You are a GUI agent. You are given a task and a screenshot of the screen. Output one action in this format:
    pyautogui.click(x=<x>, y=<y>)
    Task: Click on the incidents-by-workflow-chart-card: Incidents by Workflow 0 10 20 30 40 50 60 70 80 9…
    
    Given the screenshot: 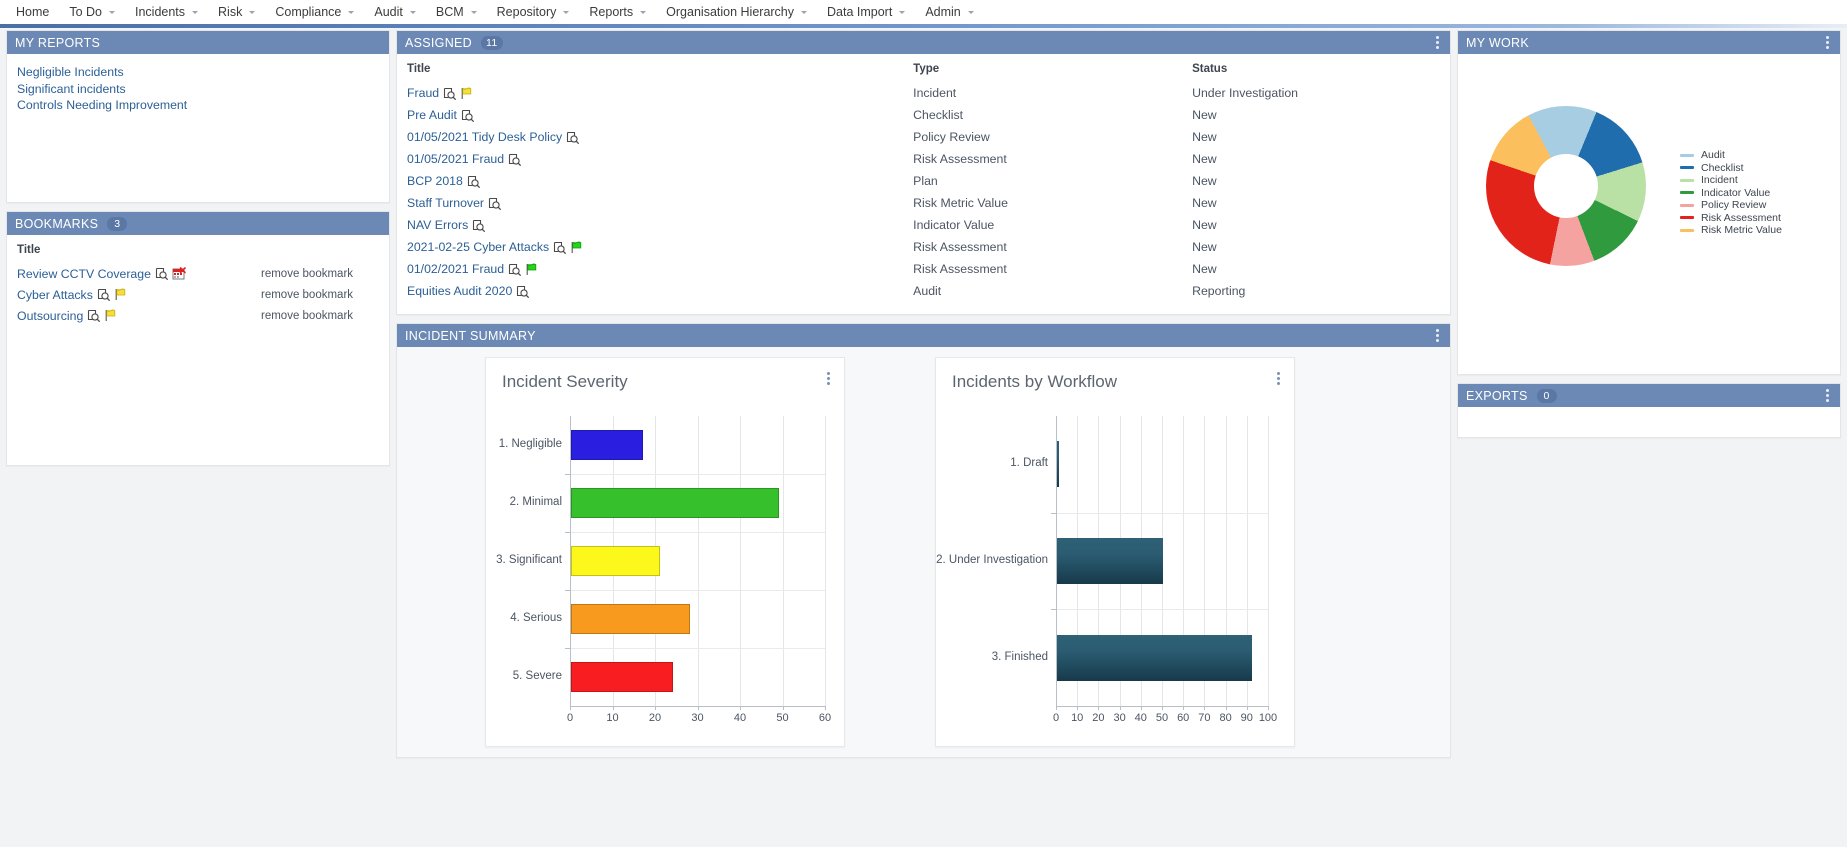 What is the action you would take?
    pyautogui.click(x=1115, y=552)
    